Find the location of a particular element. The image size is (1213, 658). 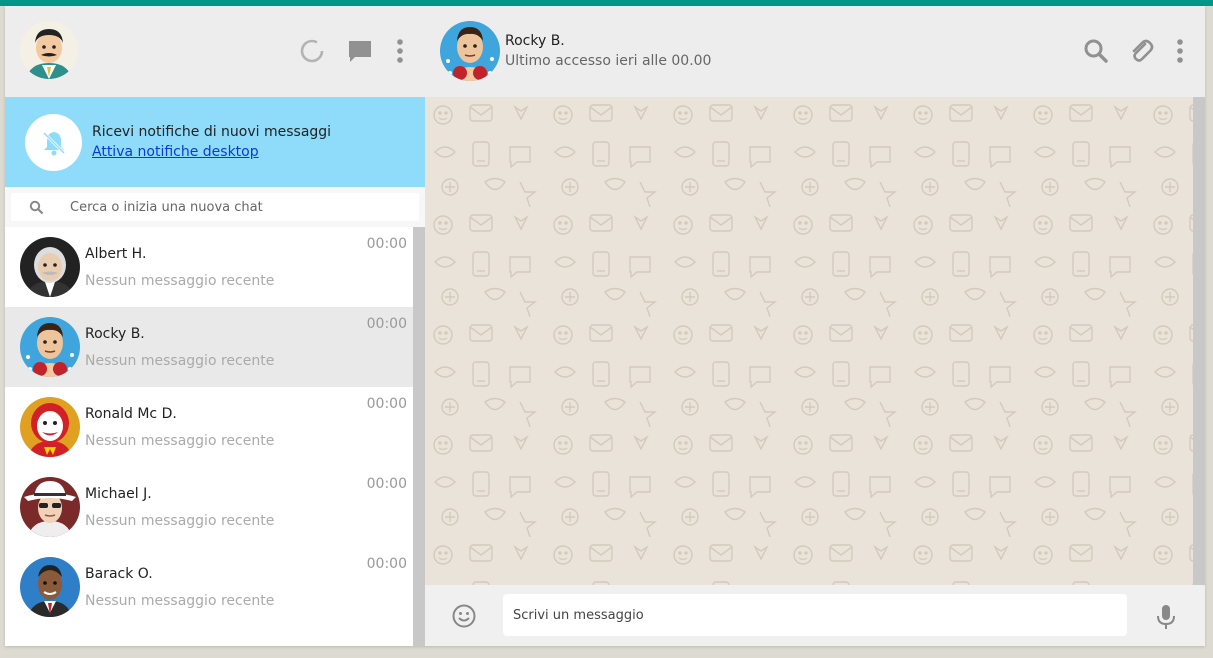

chat-item-albert: Albert H. Nessun messaggio recente 00:00 is located at coordinates (209, 267).